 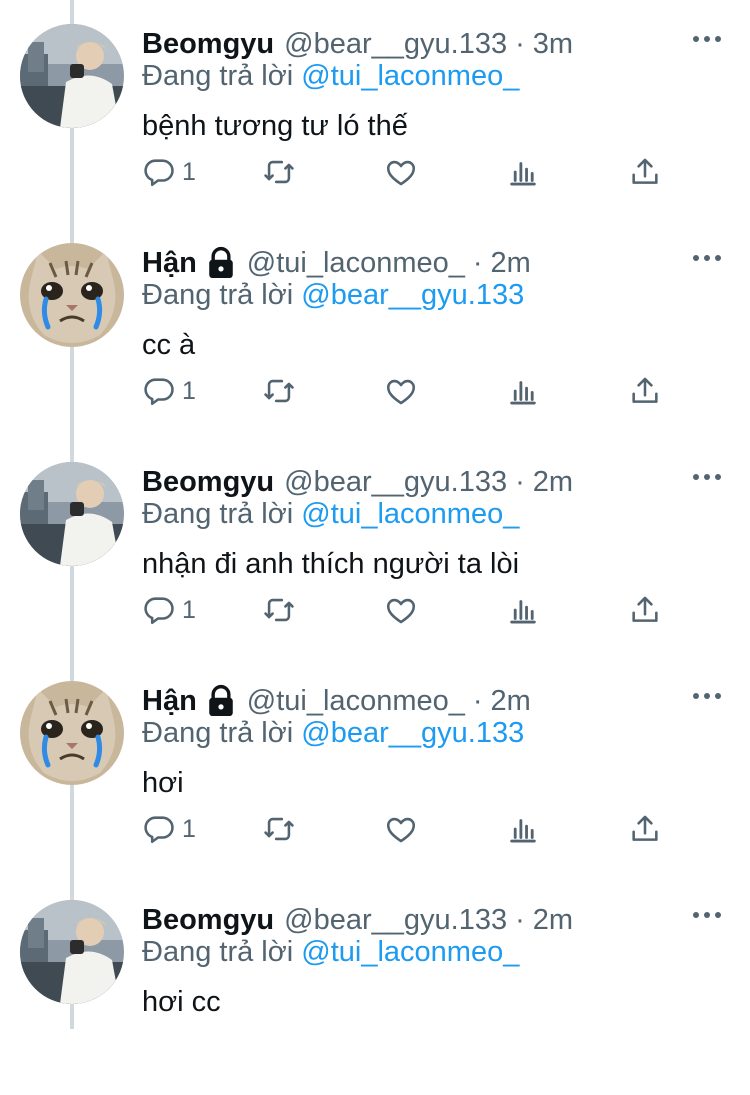 I want to click on tweet-text: cc à, so click(x=169, y=345).